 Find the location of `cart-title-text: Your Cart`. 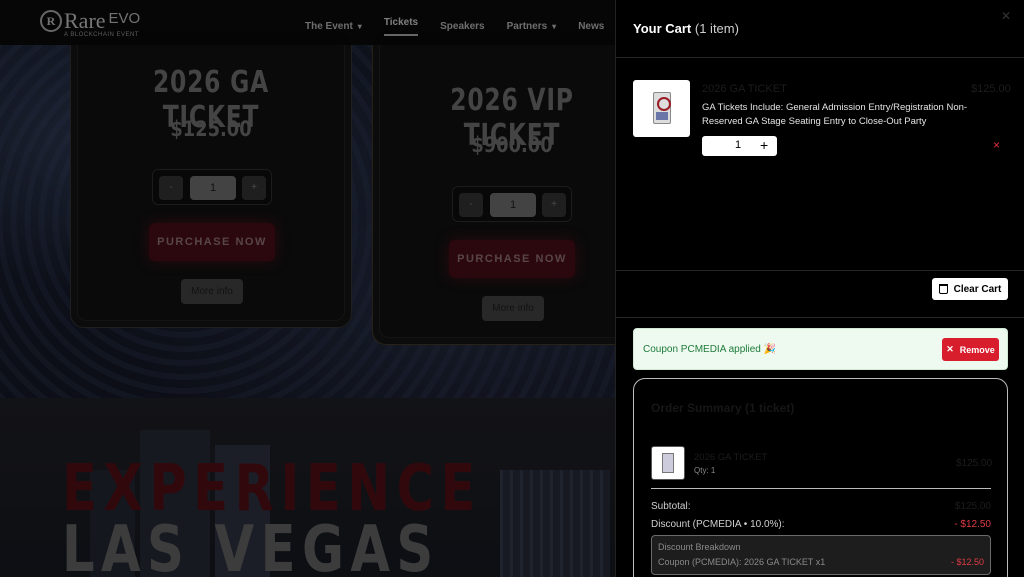

cart-title-text: Your Cart is located at coordinates (662, 28).